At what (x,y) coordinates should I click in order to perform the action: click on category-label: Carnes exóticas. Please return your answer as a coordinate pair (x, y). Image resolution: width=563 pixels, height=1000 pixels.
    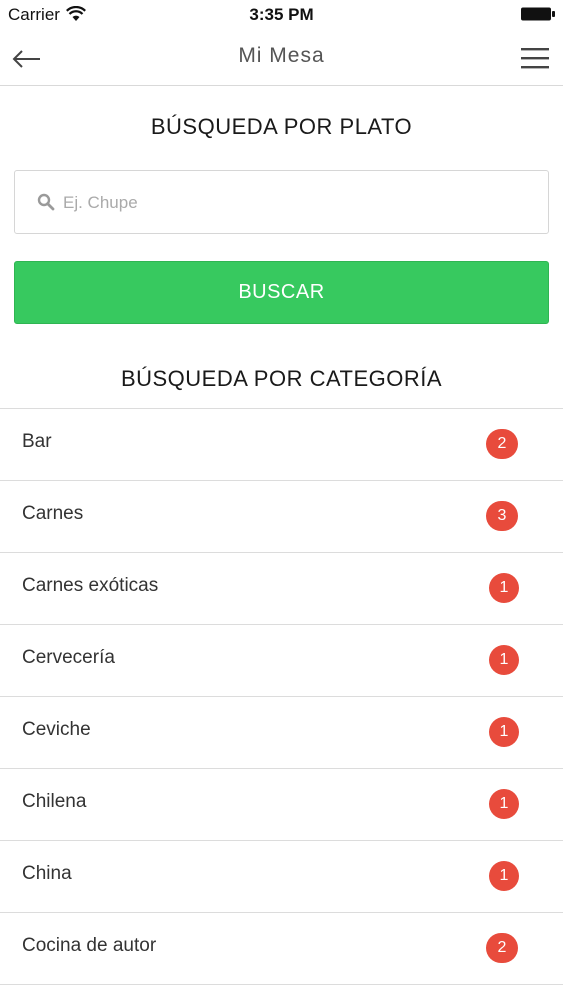
    Looking at the image, I should click on (90, 585).